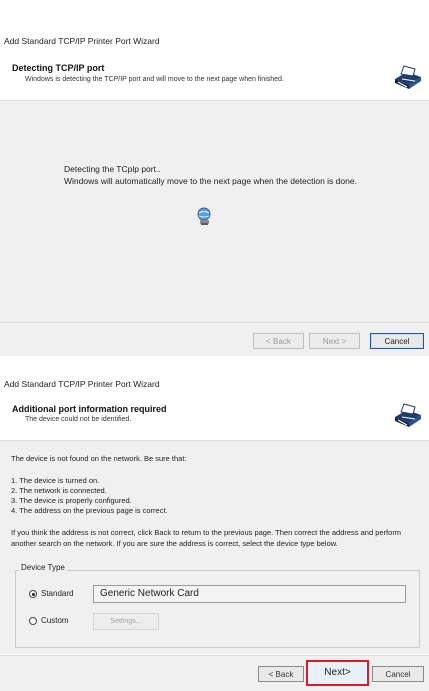  Describe the element at coordinates (58, 68) in the screenshot. I see `header-title: Detecting TCP/IP port` at that location.